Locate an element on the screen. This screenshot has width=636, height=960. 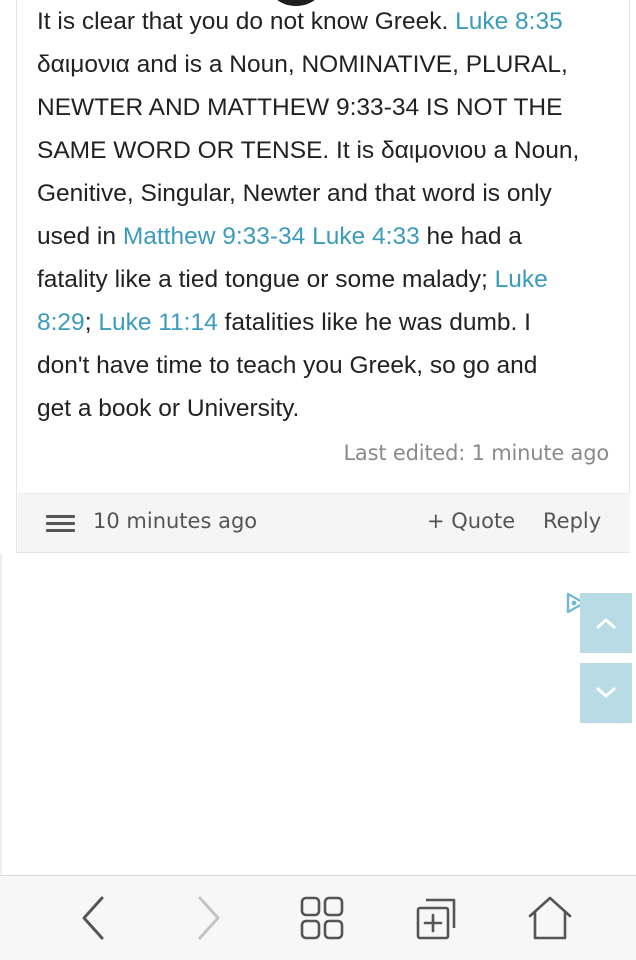
post-footer: 10 minutes ago + Quote Reply is located at coordinates (324, 522).